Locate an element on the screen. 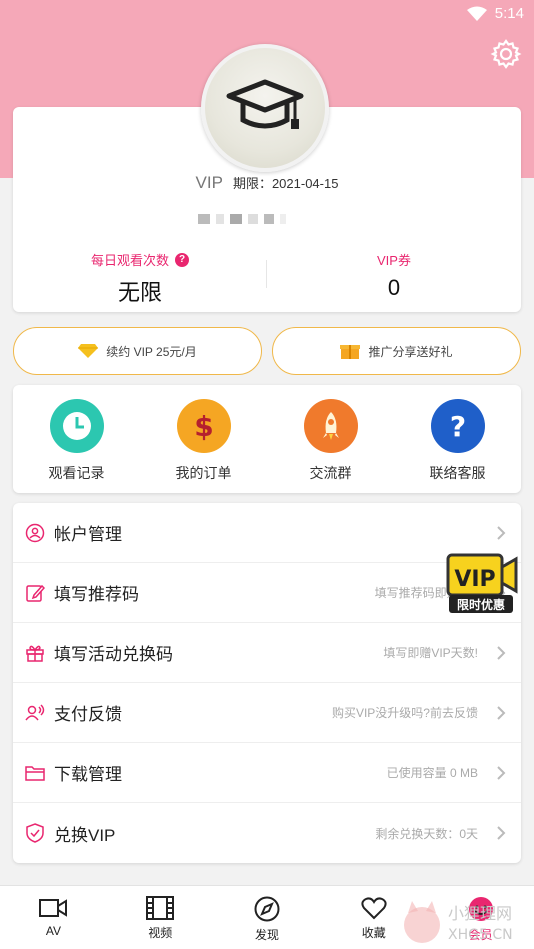  menu-hint: 购买VIP没升级吗?前去反馈 is located at coordinates (404, 713).